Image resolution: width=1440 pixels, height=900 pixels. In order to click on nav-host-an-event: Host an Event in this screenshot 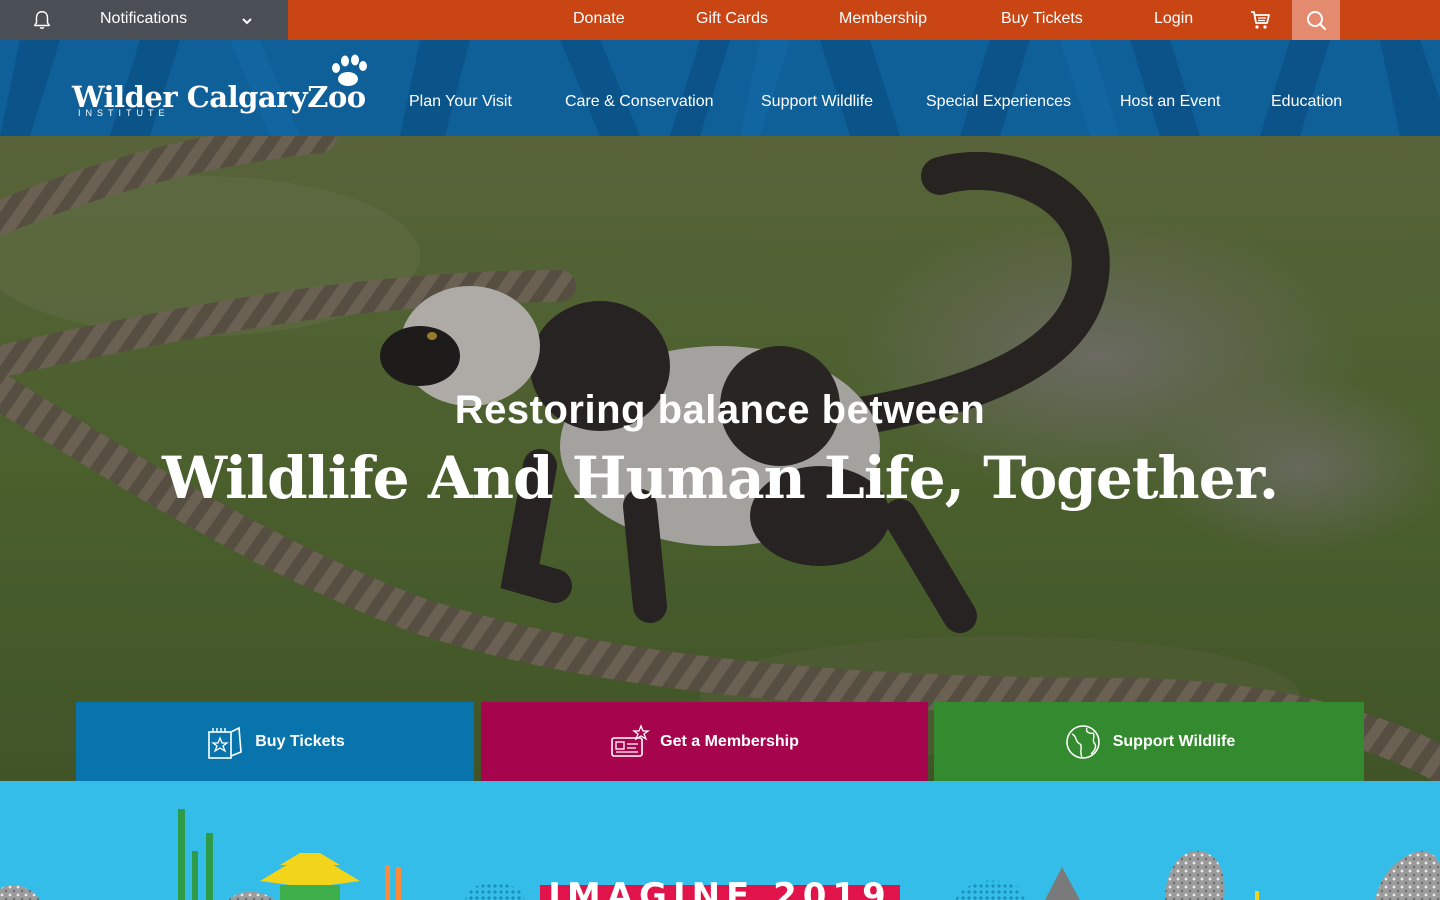, I will do `click(1170, 102)`.